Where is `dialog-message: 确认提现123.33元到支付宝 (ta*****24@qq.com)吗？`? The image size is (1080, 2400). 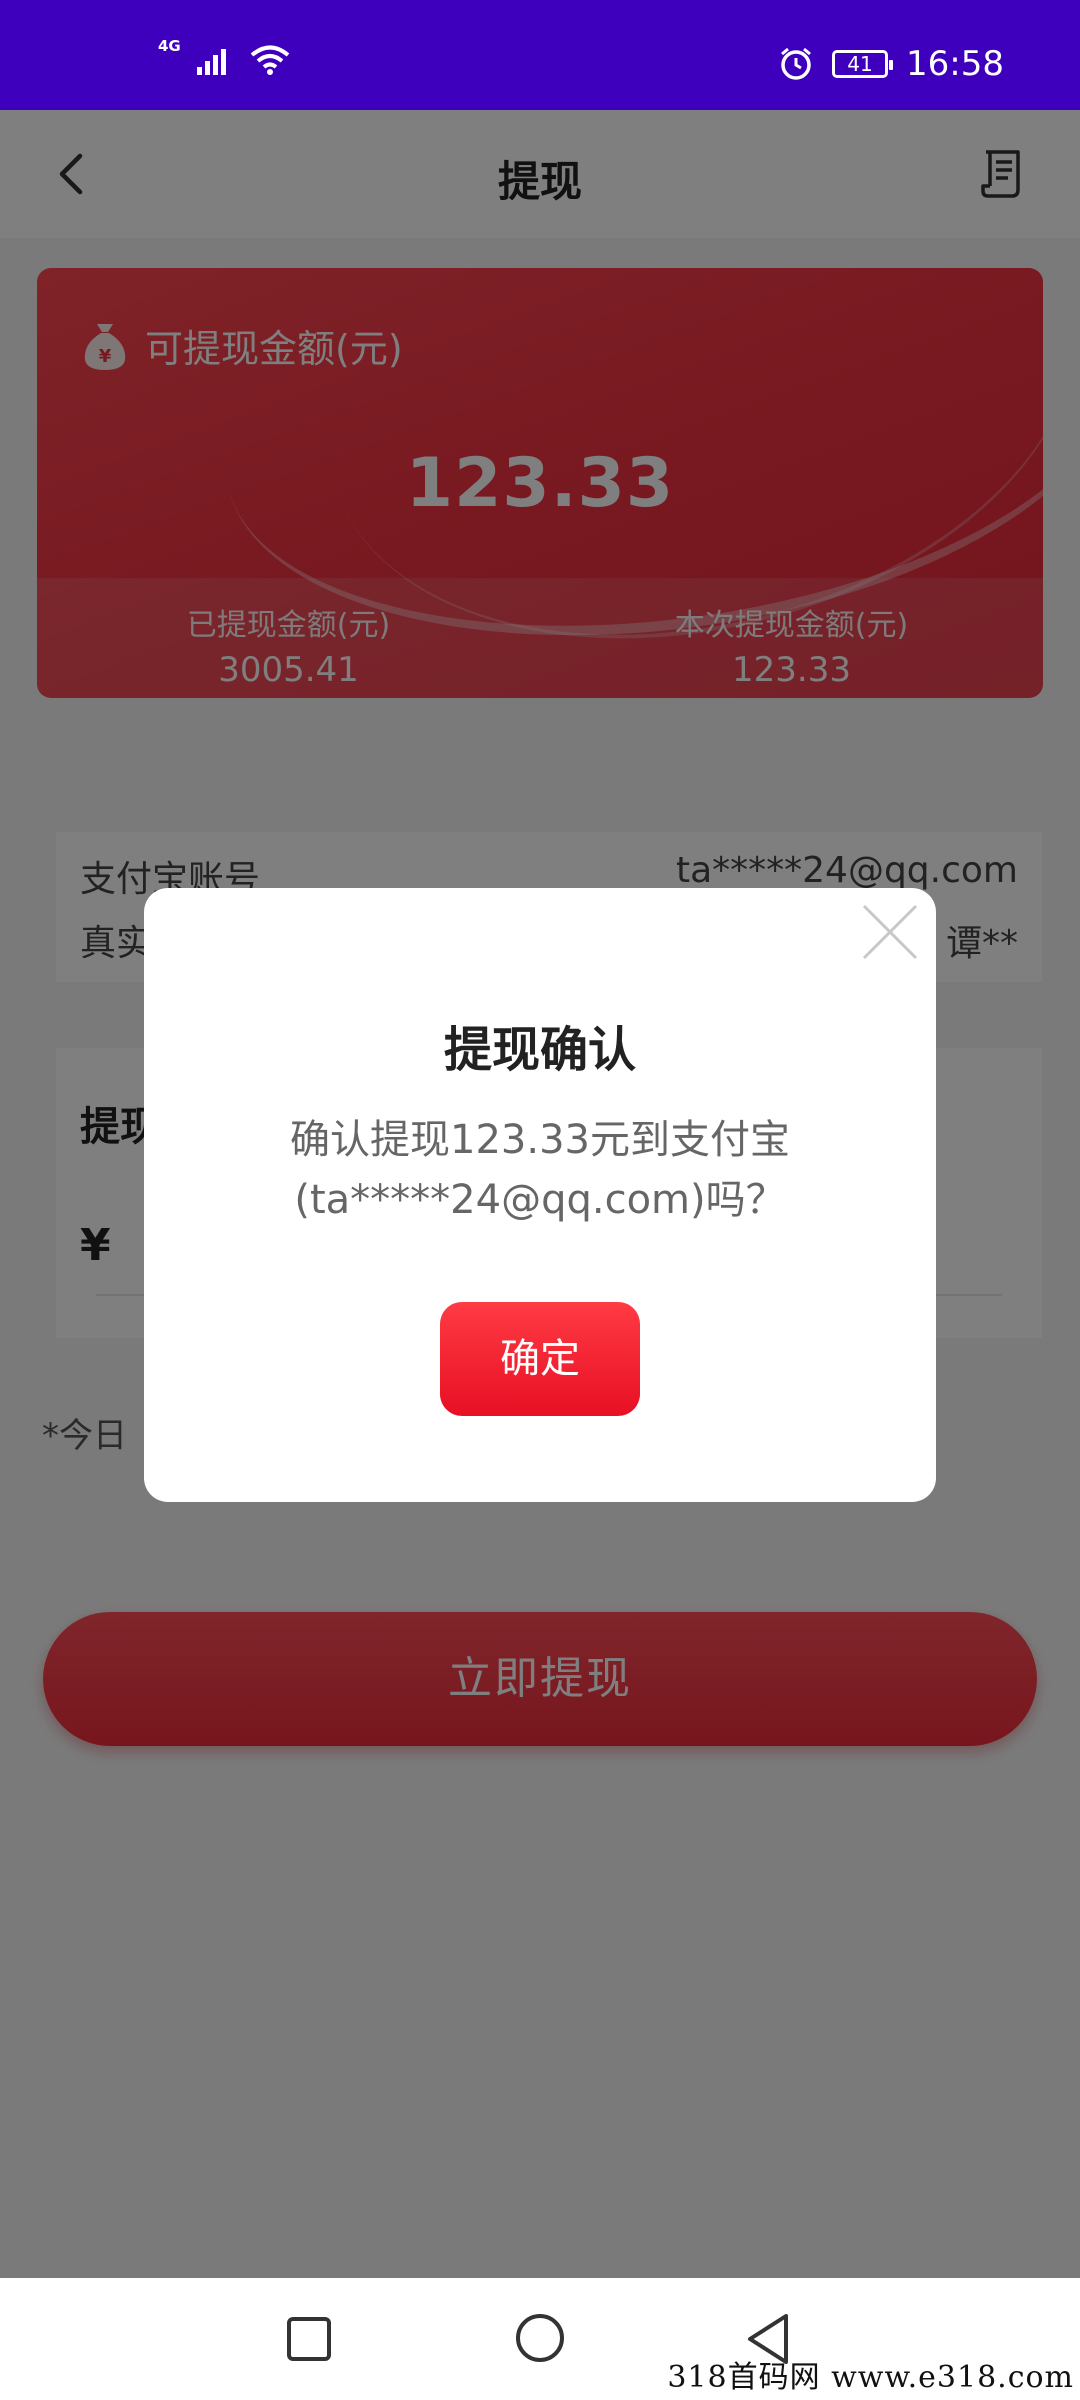 dialog-message: 确认提现123.33元到支付宝 (ta*****24@qq.com)吗？ is located at coordinates (540, 1170).